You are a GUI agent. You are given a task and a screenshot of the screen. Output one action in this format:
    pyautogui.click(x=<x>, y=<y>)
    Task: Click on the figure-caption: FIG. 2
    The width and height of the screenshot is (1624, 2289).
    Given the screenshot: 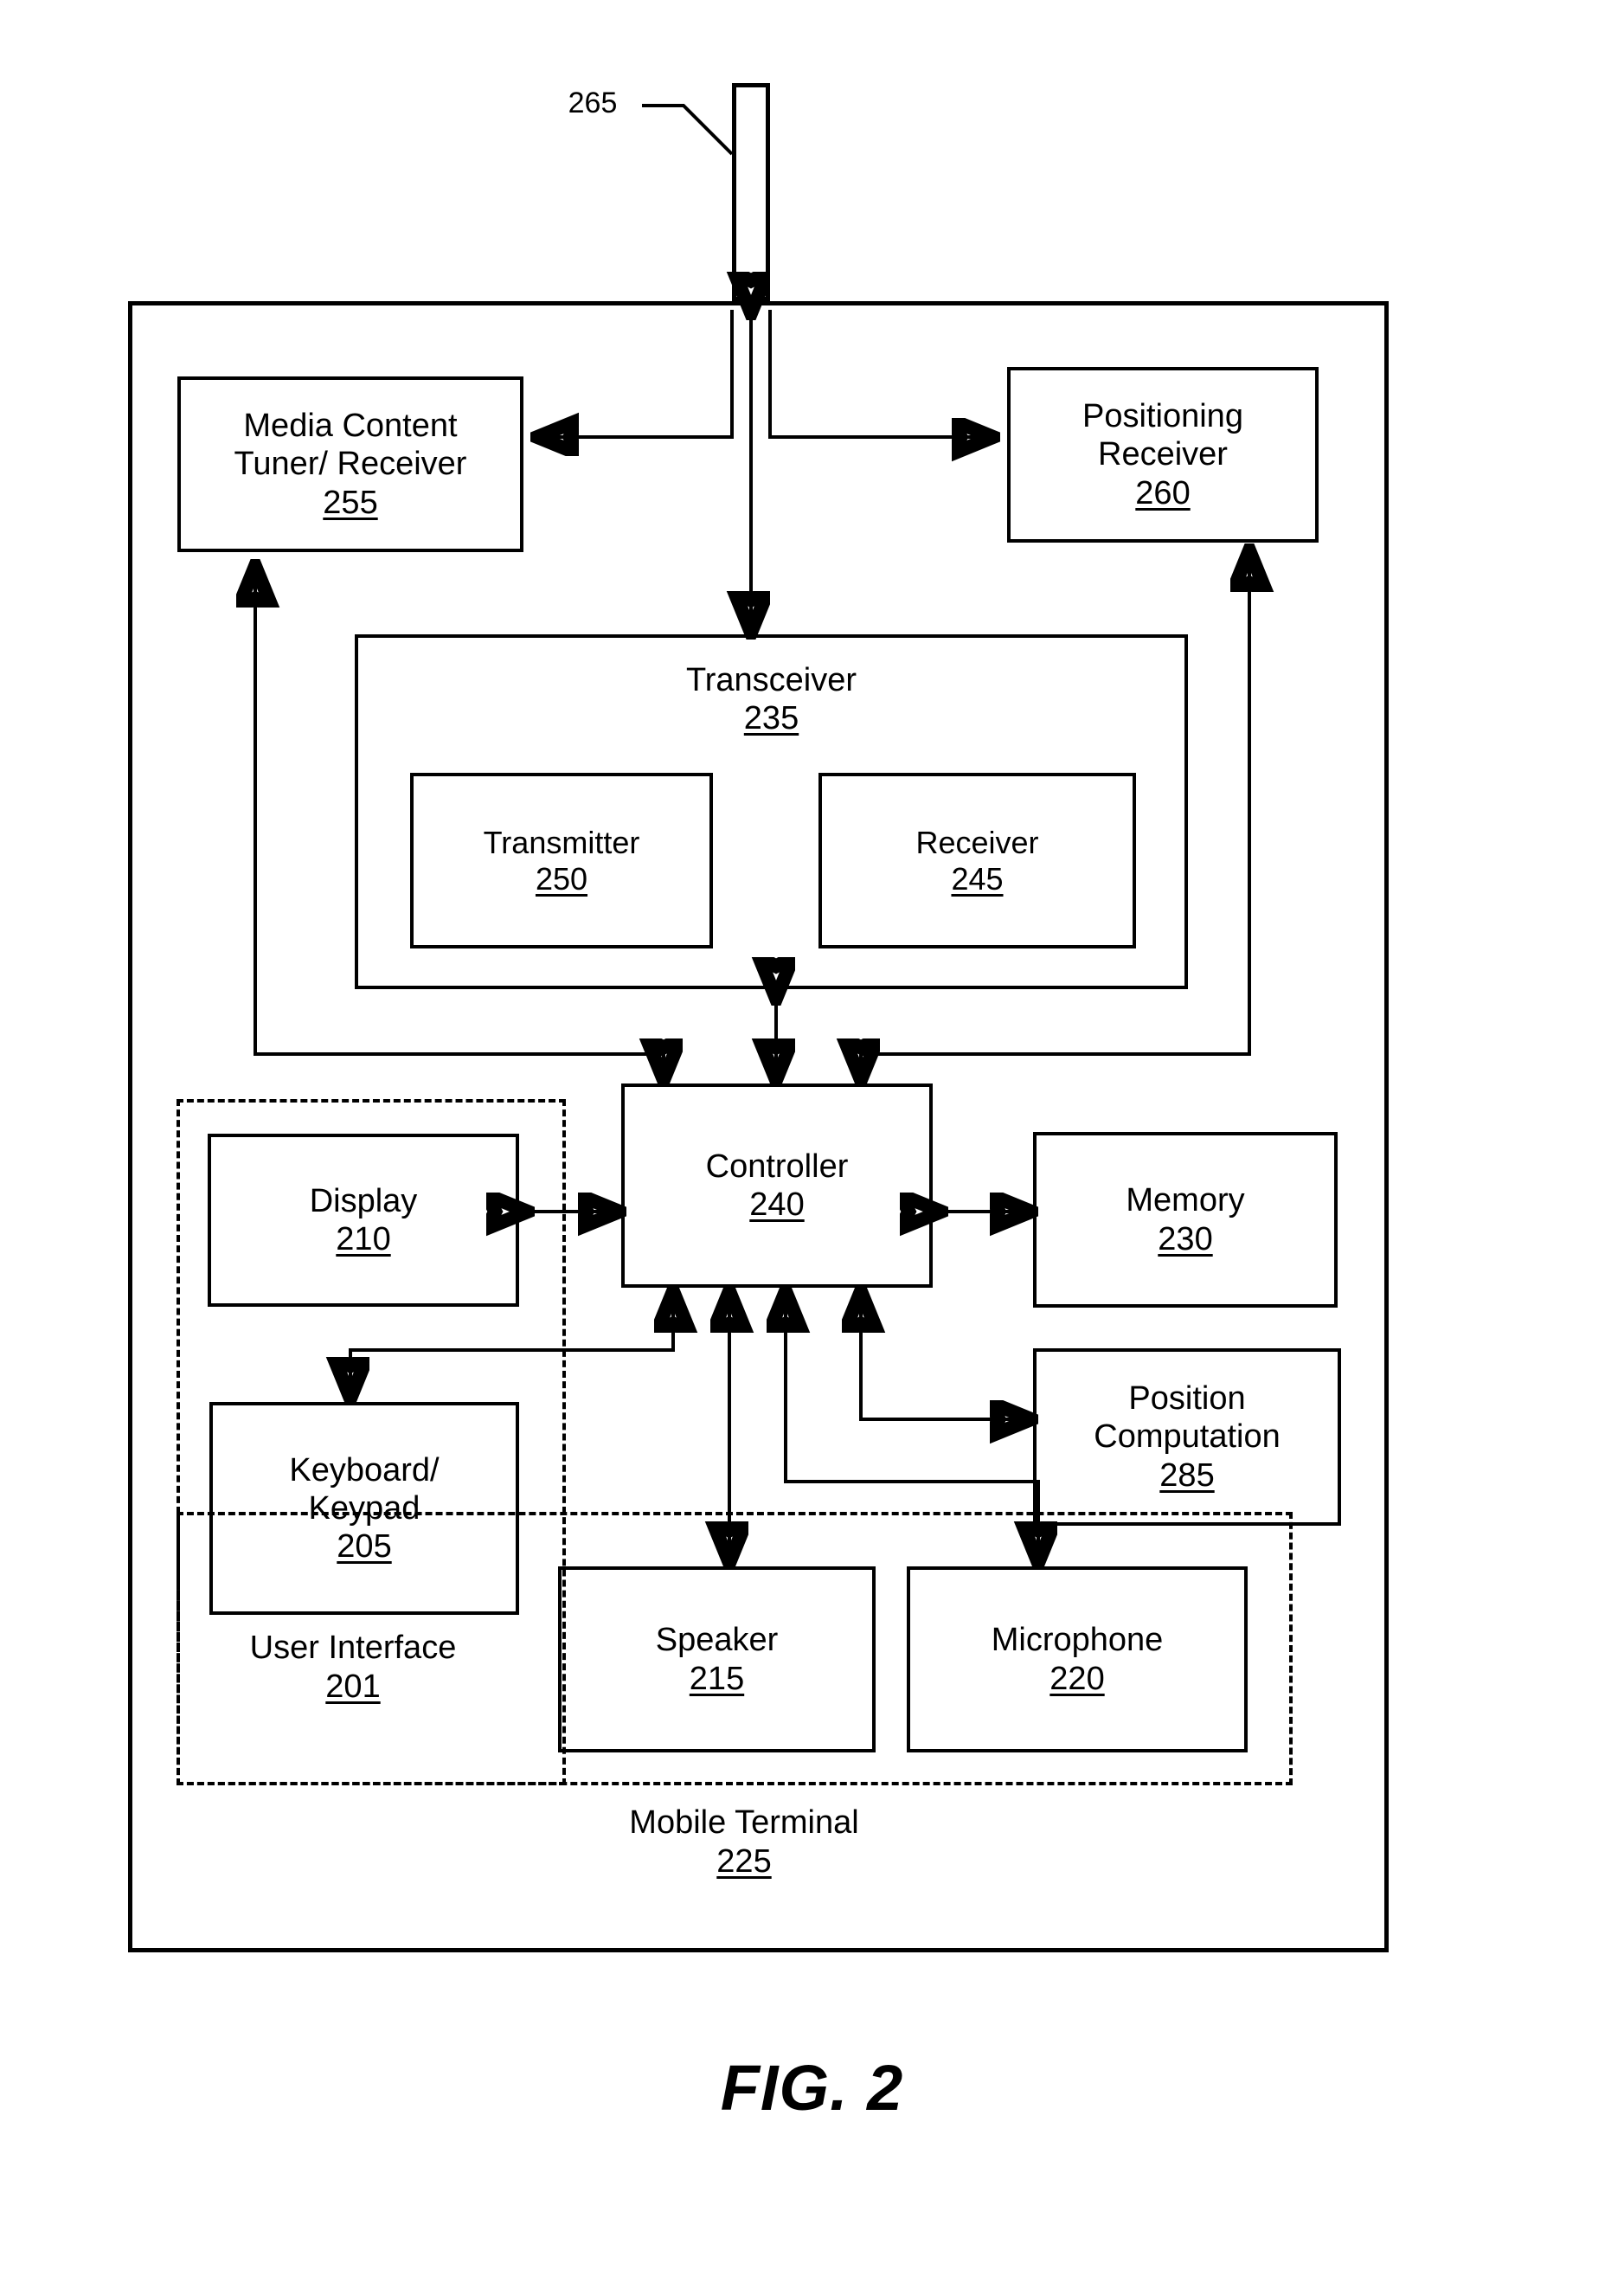 What is the action you would take?
    pyautogui.click(x=812, y=2088)
    